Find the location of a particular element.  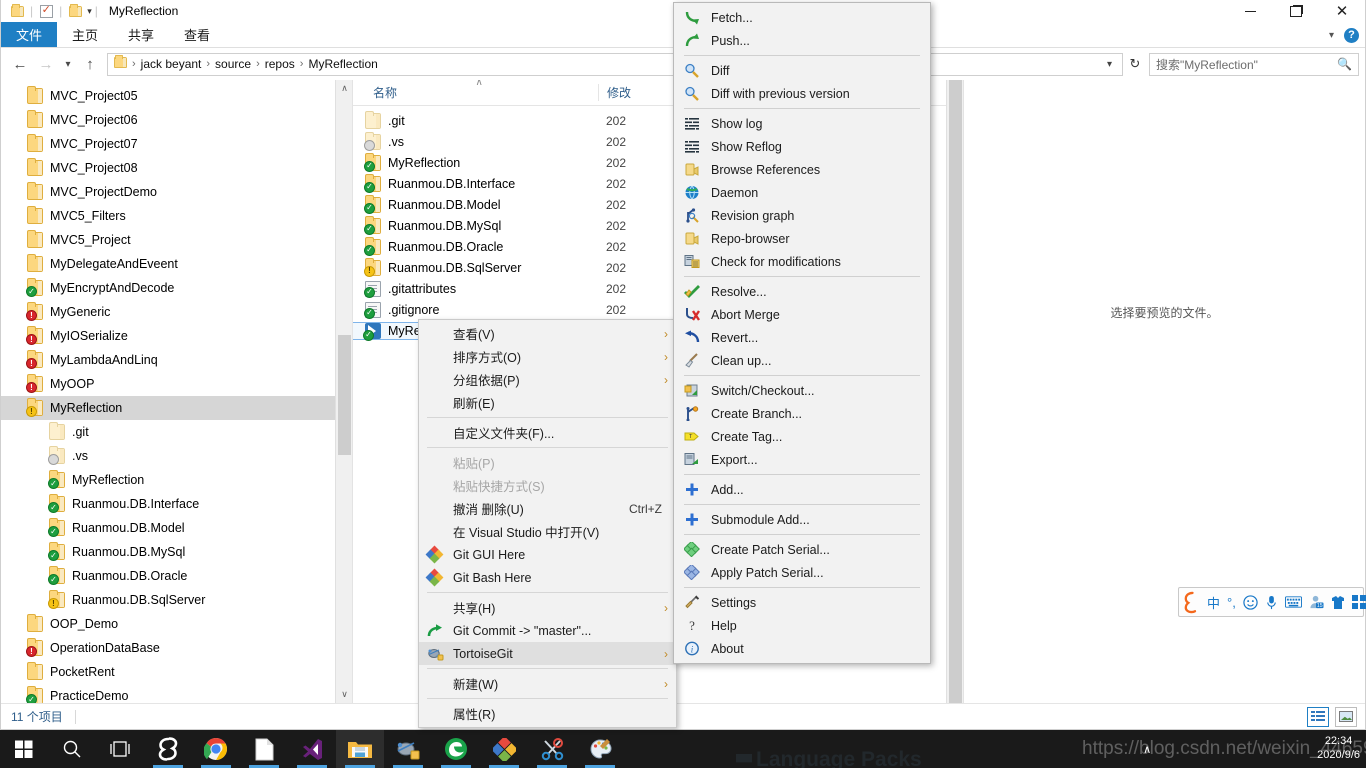

tree-item: MVC_Project07 is located at coordinates (176, 144).